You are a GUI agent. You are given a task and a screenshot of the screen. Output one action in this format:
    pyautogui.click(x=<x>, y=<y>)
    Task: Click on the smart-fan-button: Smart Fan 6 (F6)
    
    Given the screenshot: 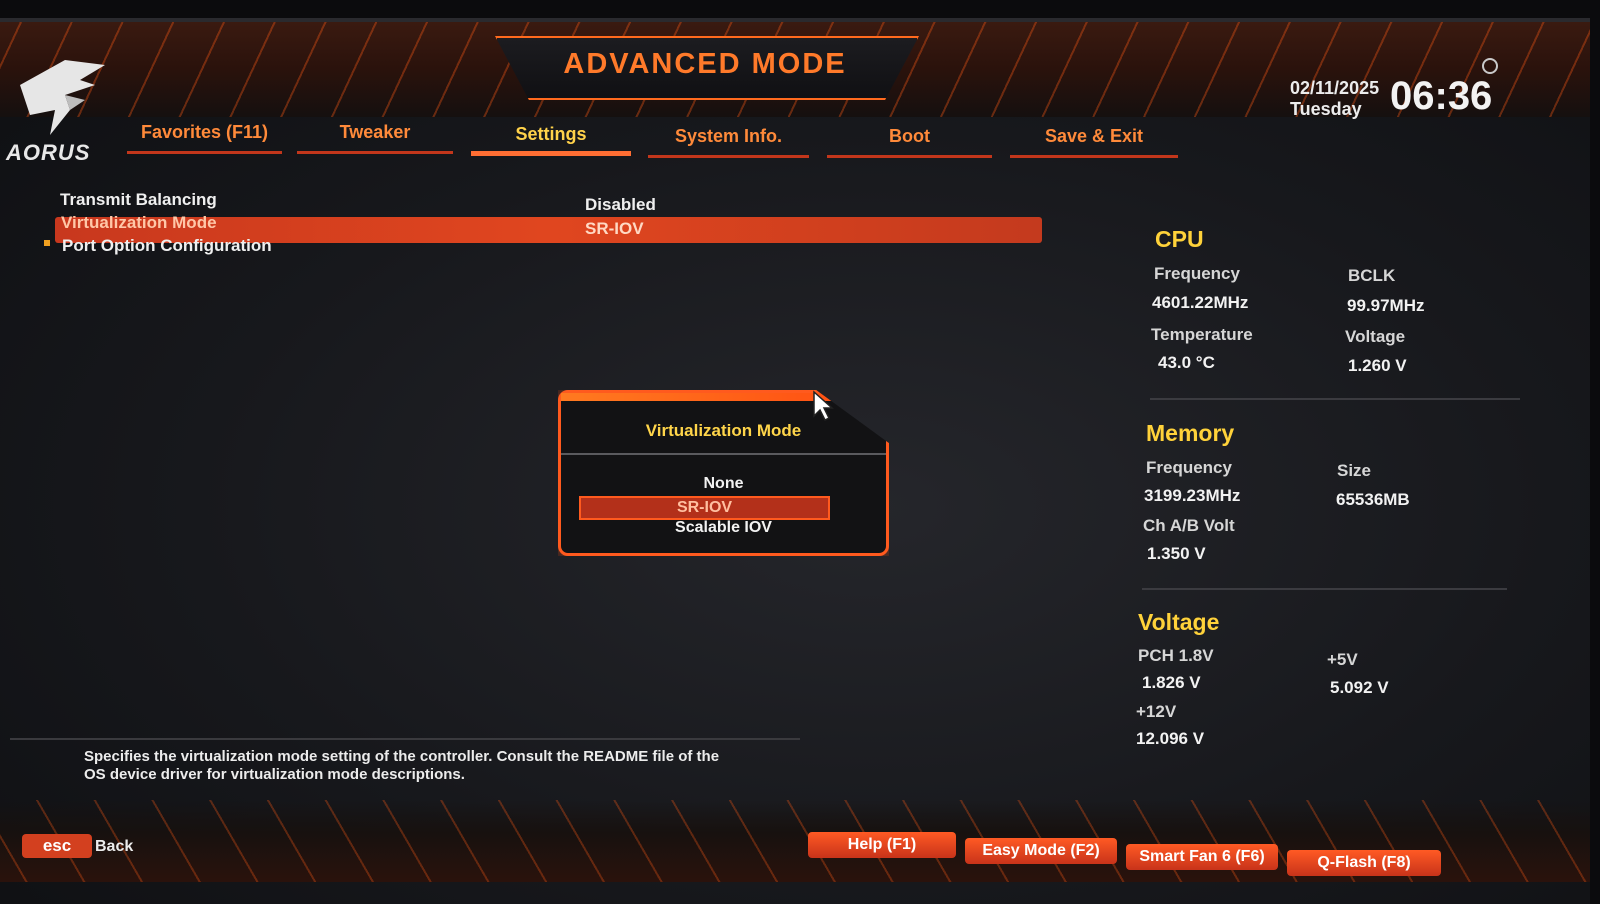 What is the action you would take?
    pyautogui.click(x=1202, y=857)
    